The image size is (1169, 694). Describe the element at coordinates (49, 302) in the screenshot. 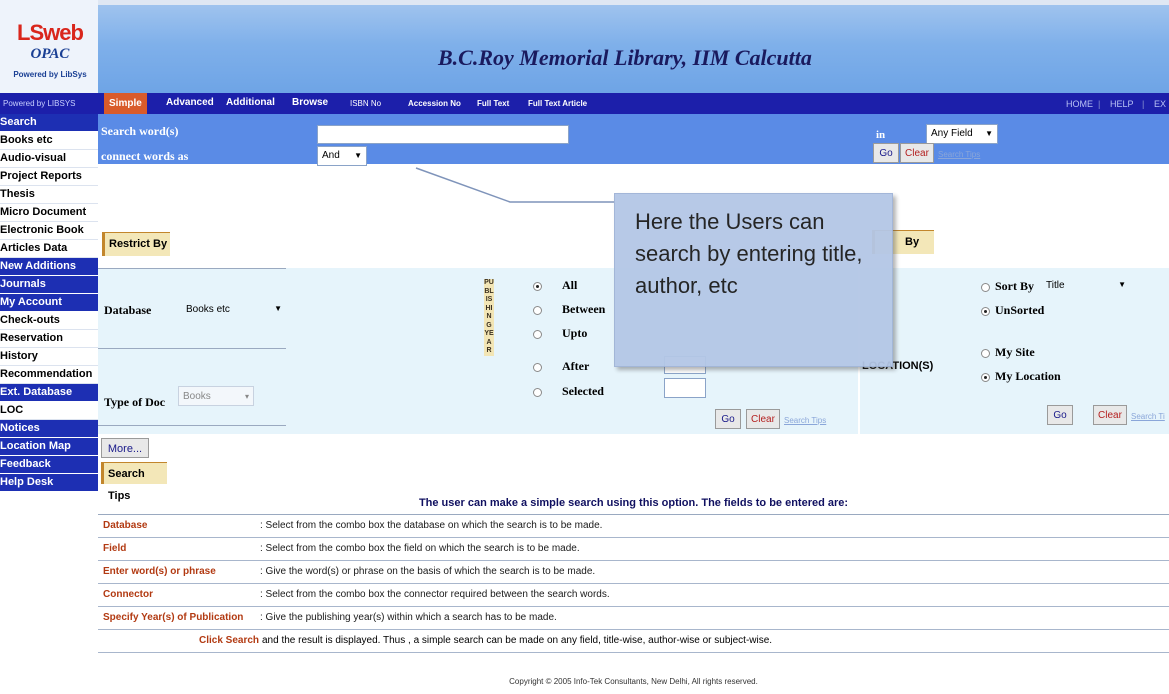

I see `sidebar-item-my-account: My Account` at that location.